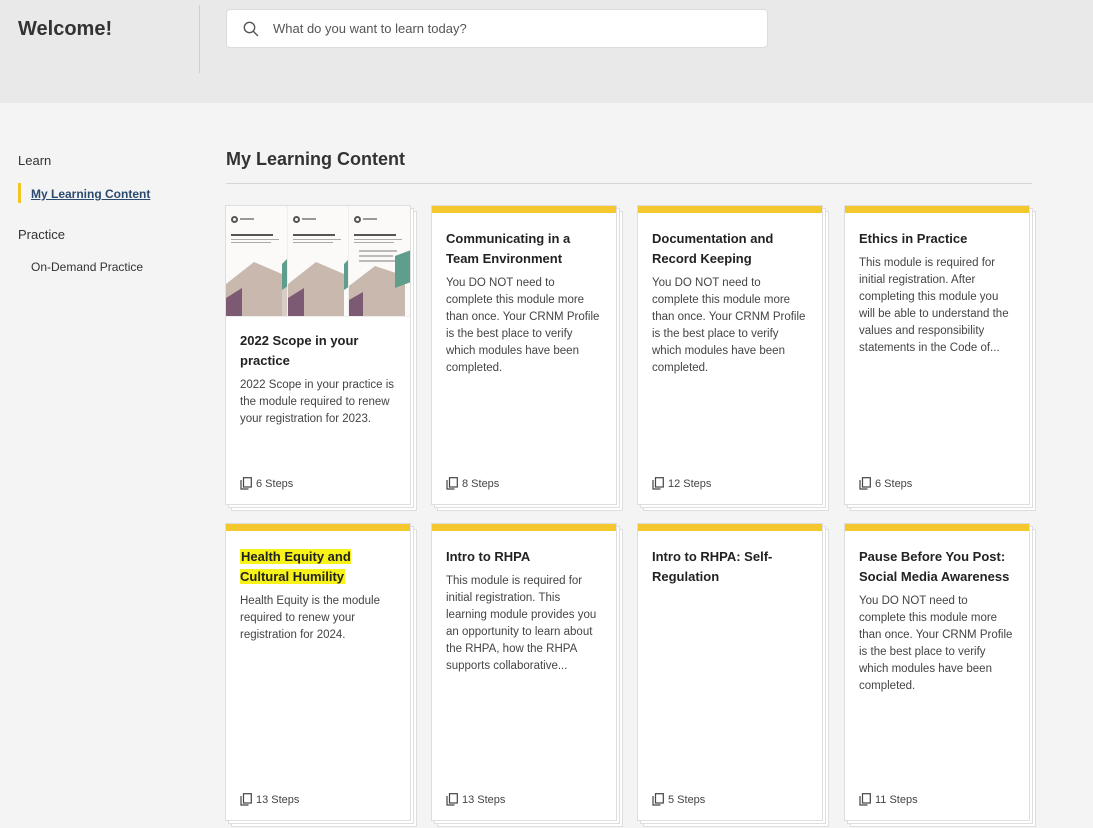 The width and height of the screenshot is (1093, 828). What do you see at coordinates (318, 351) in the screenshot?
I see `card-title: 2022 Scope in your practice` at bounding box center [318, 351].